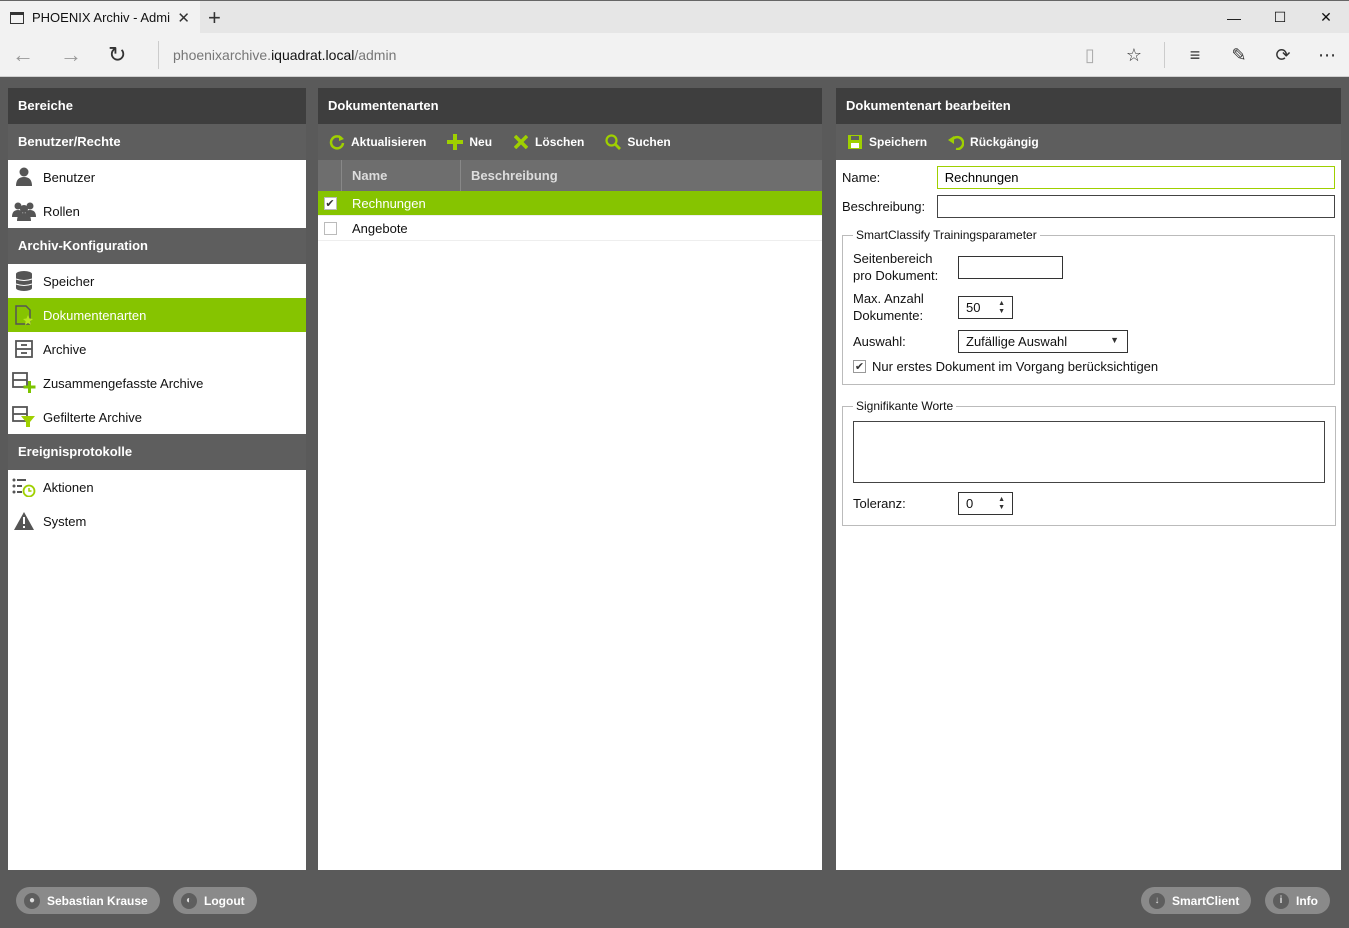 Image resolution: width=1349 pixels, height=928 pixels. I want to click on more-icon: ⋯, so click(1327, 55).